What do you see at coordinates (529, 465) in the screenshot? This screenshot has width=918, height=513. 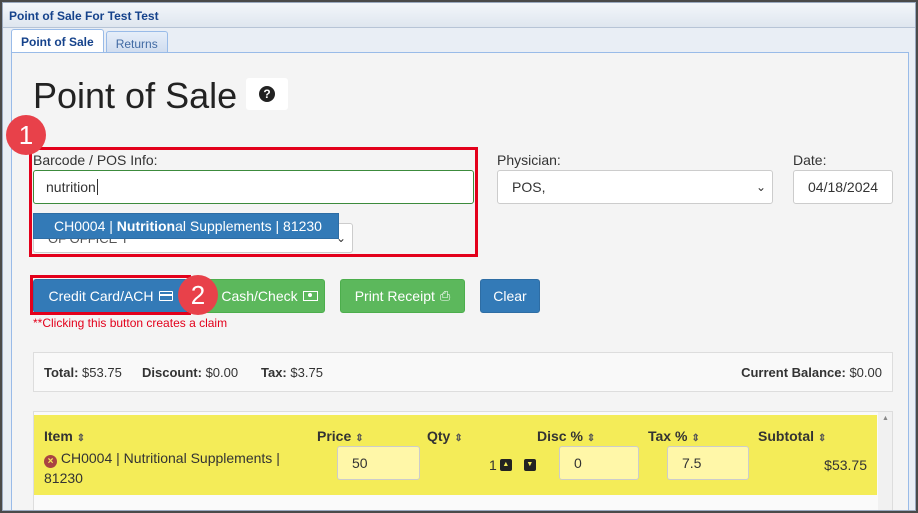 I see `qty-decrement-icon: ▼` at bounding box center [529, 465].